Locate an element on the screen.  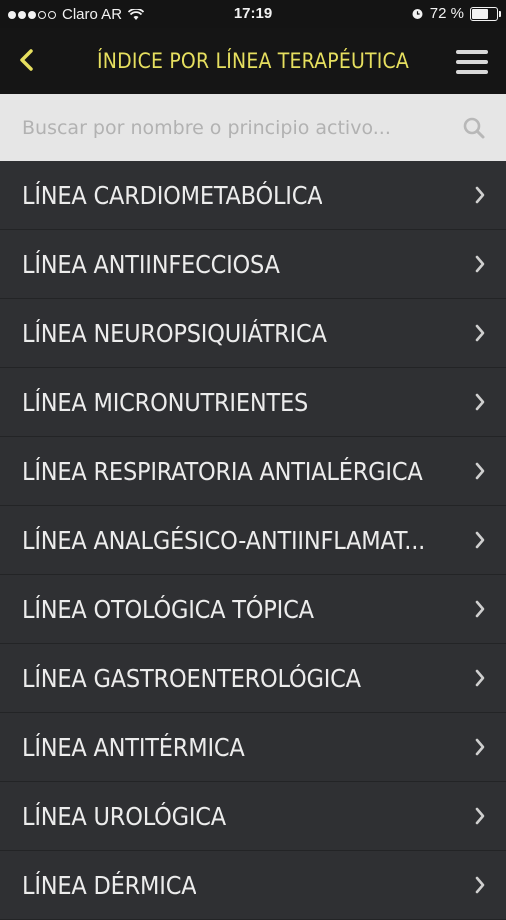
list-item-label: LÍNEA ANTITÉRMICA is located at coordinates (133, 747).